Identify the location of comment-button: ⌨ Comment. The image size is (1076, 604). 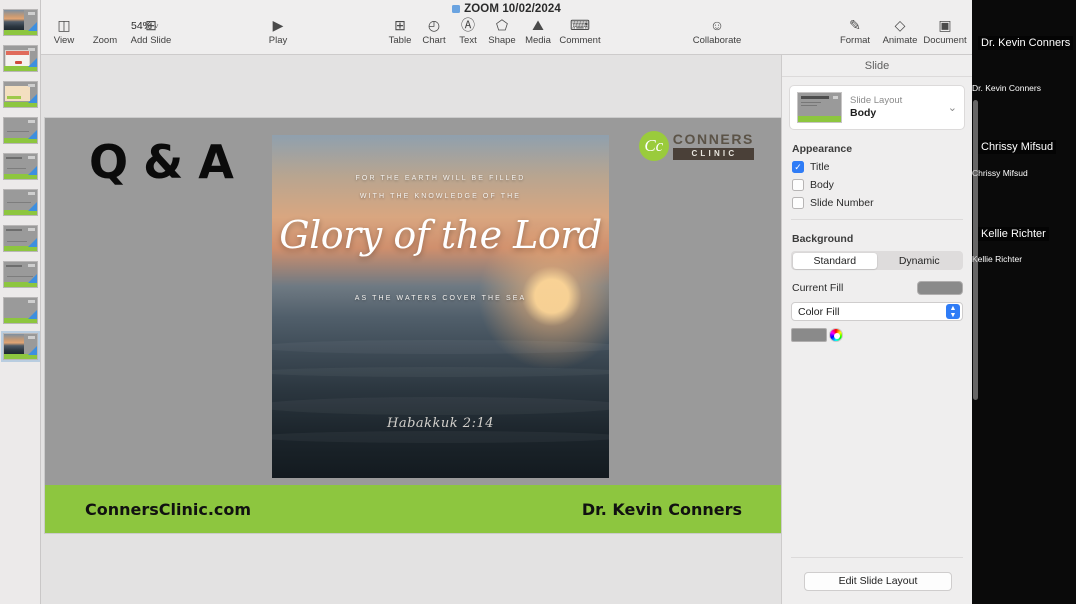
(580, 31).